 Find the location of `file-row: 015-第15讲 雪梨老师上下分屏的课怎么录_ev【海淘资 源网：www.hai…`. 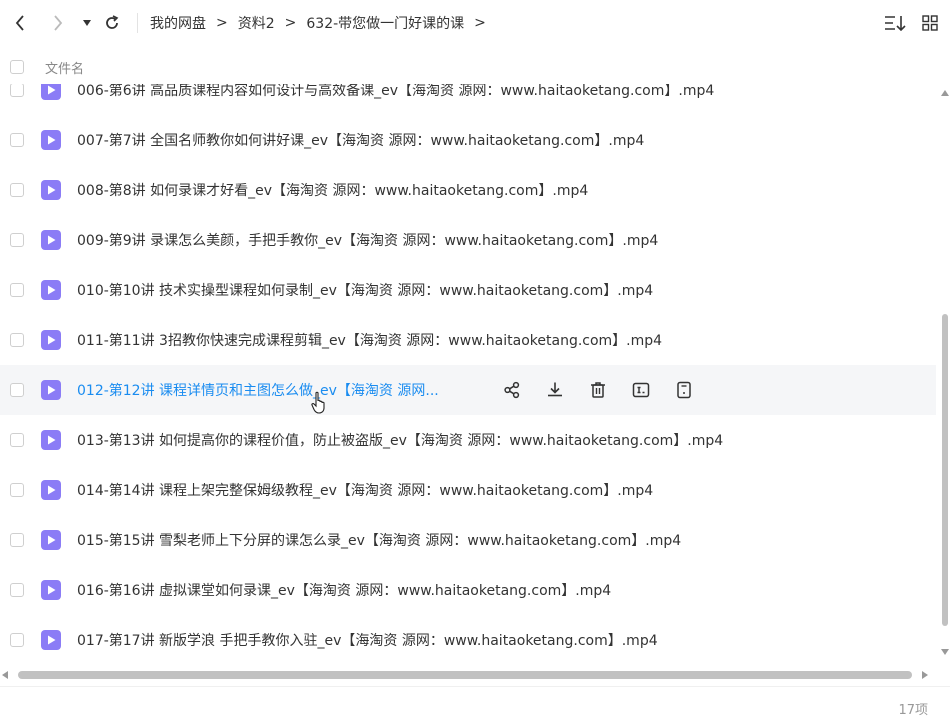

file-row: 015-第15讲 雪梨老师上下分屏的课怎么录_ev【海淘资 源网：www.hai… is located at coordinates (468, 540).